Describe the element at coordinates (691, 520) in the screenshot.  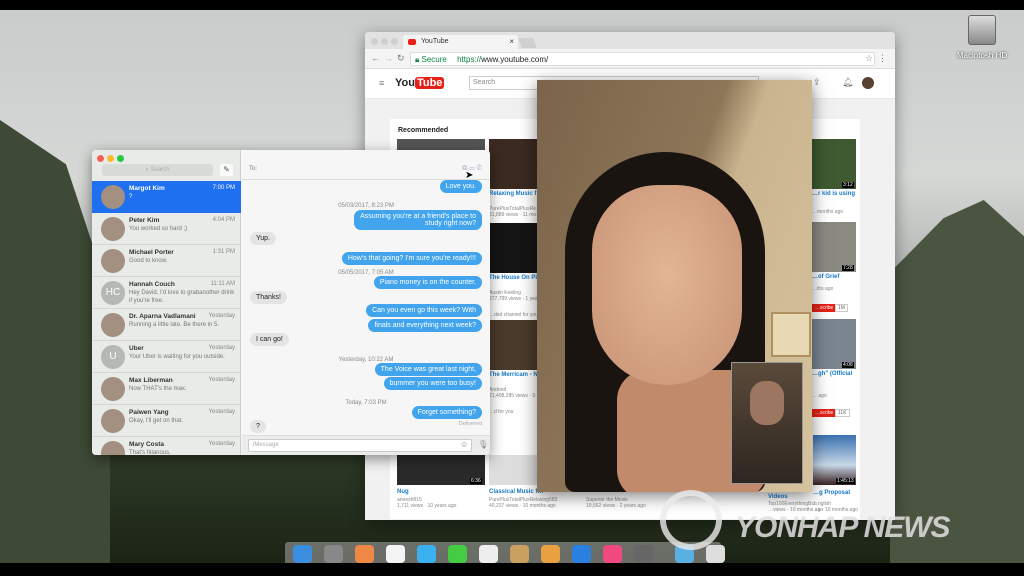
I see `yonhap-logo` at that location.